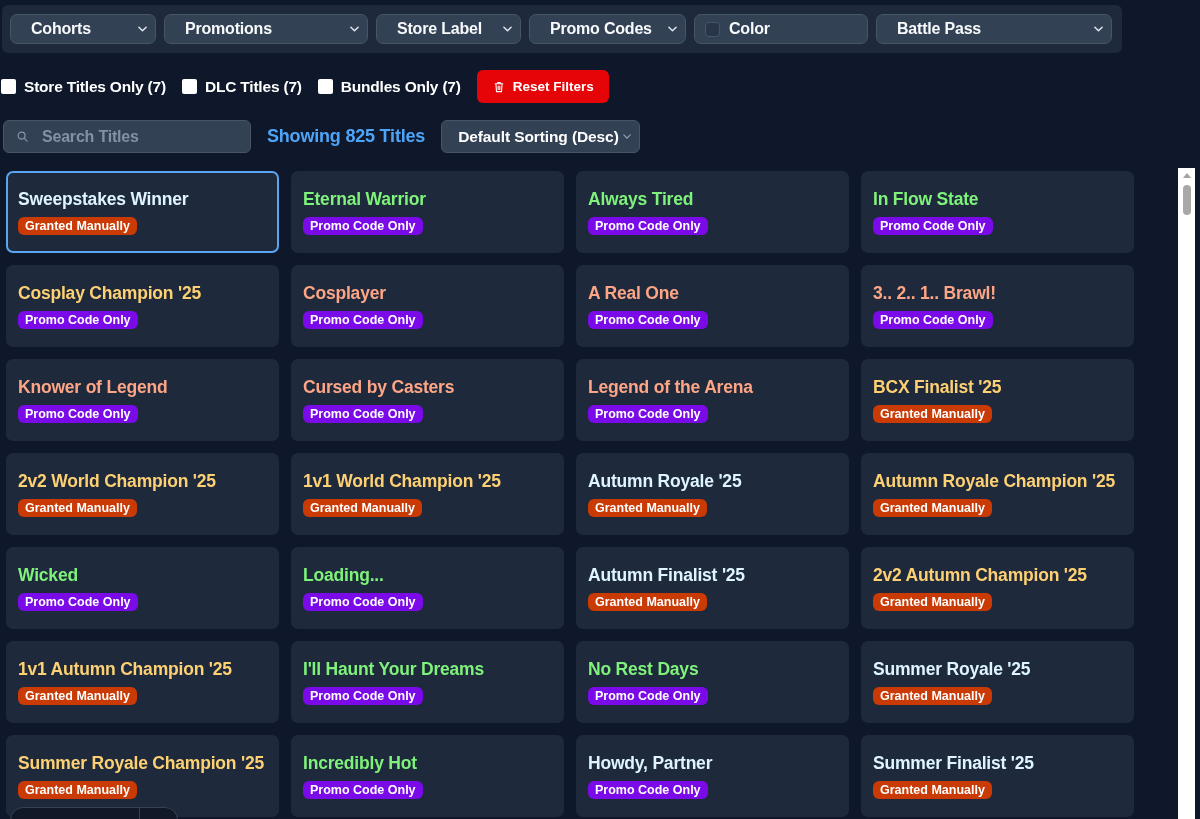 The width and height of the screenshot is (1200, 819). I want to click on card-title: No Rest Days, so click(643, 669).